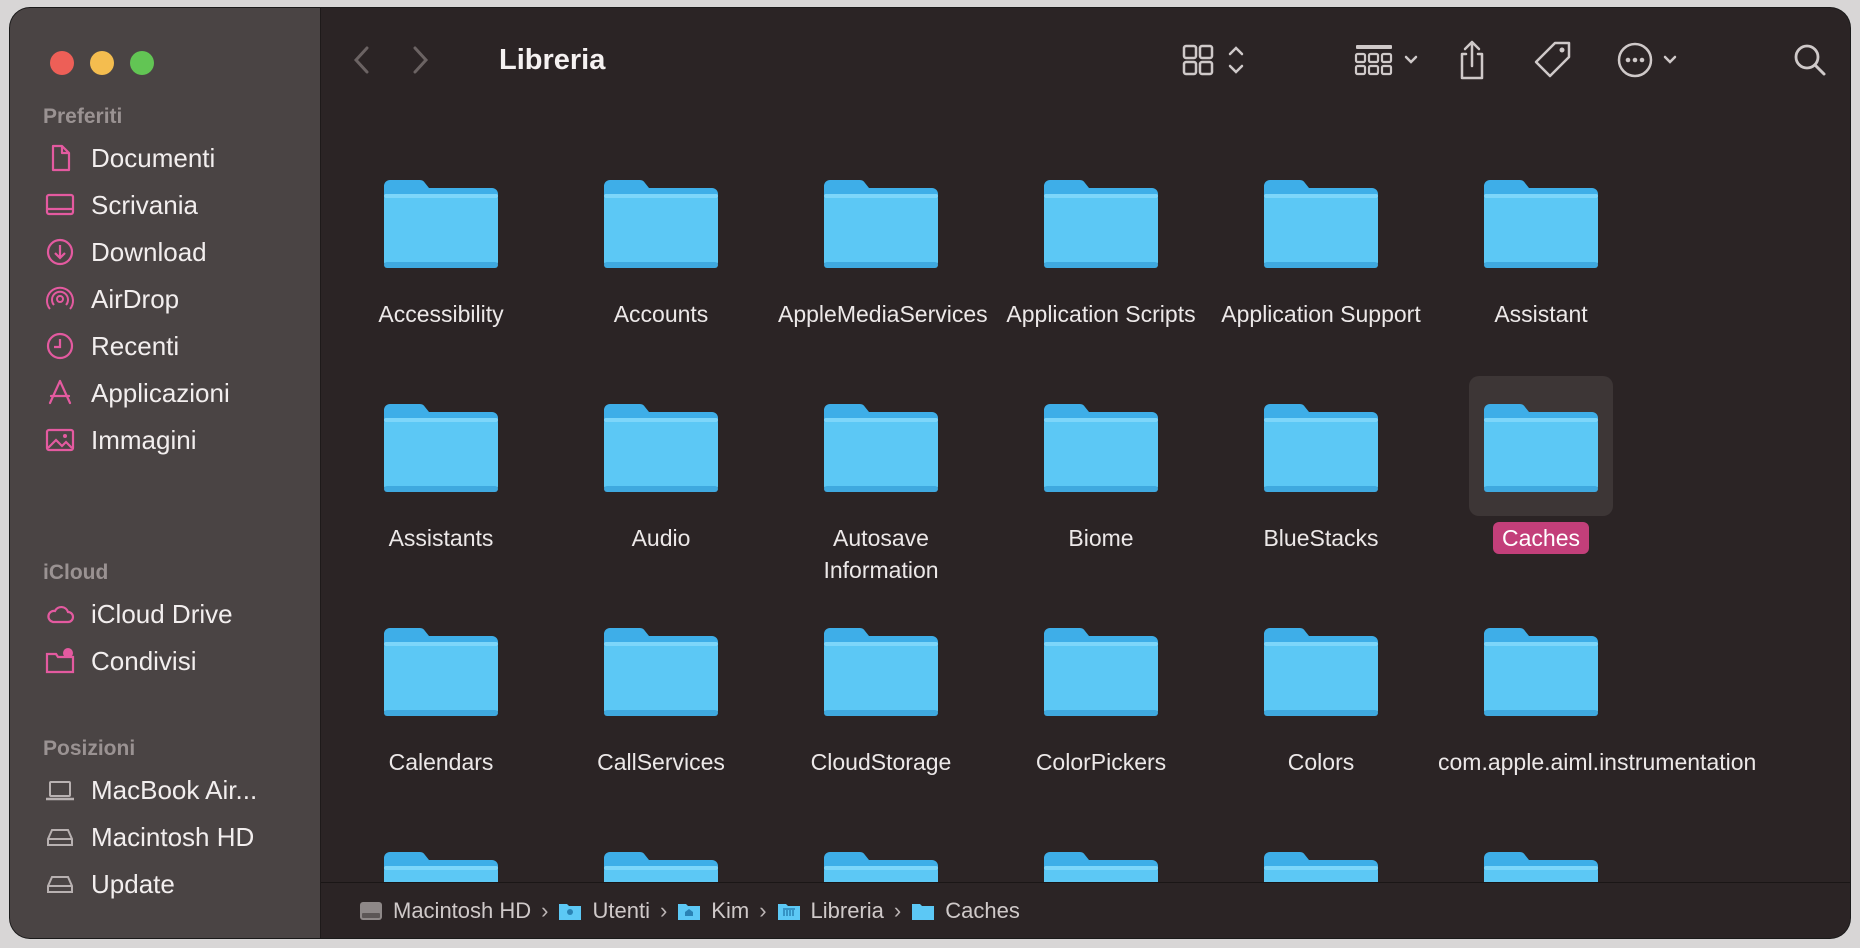  What do you see at coordinates (144, 439) in the screenshot?
I see `sidebar-item-label: Immagini` at bounding box center [144, 439].